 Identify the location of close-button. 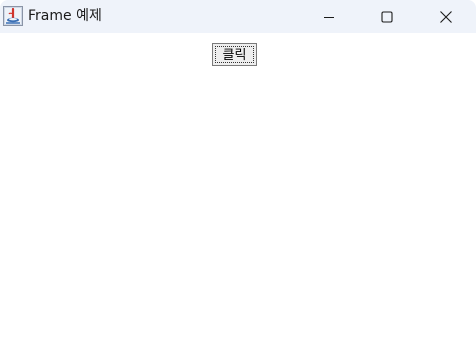
(446, 16).